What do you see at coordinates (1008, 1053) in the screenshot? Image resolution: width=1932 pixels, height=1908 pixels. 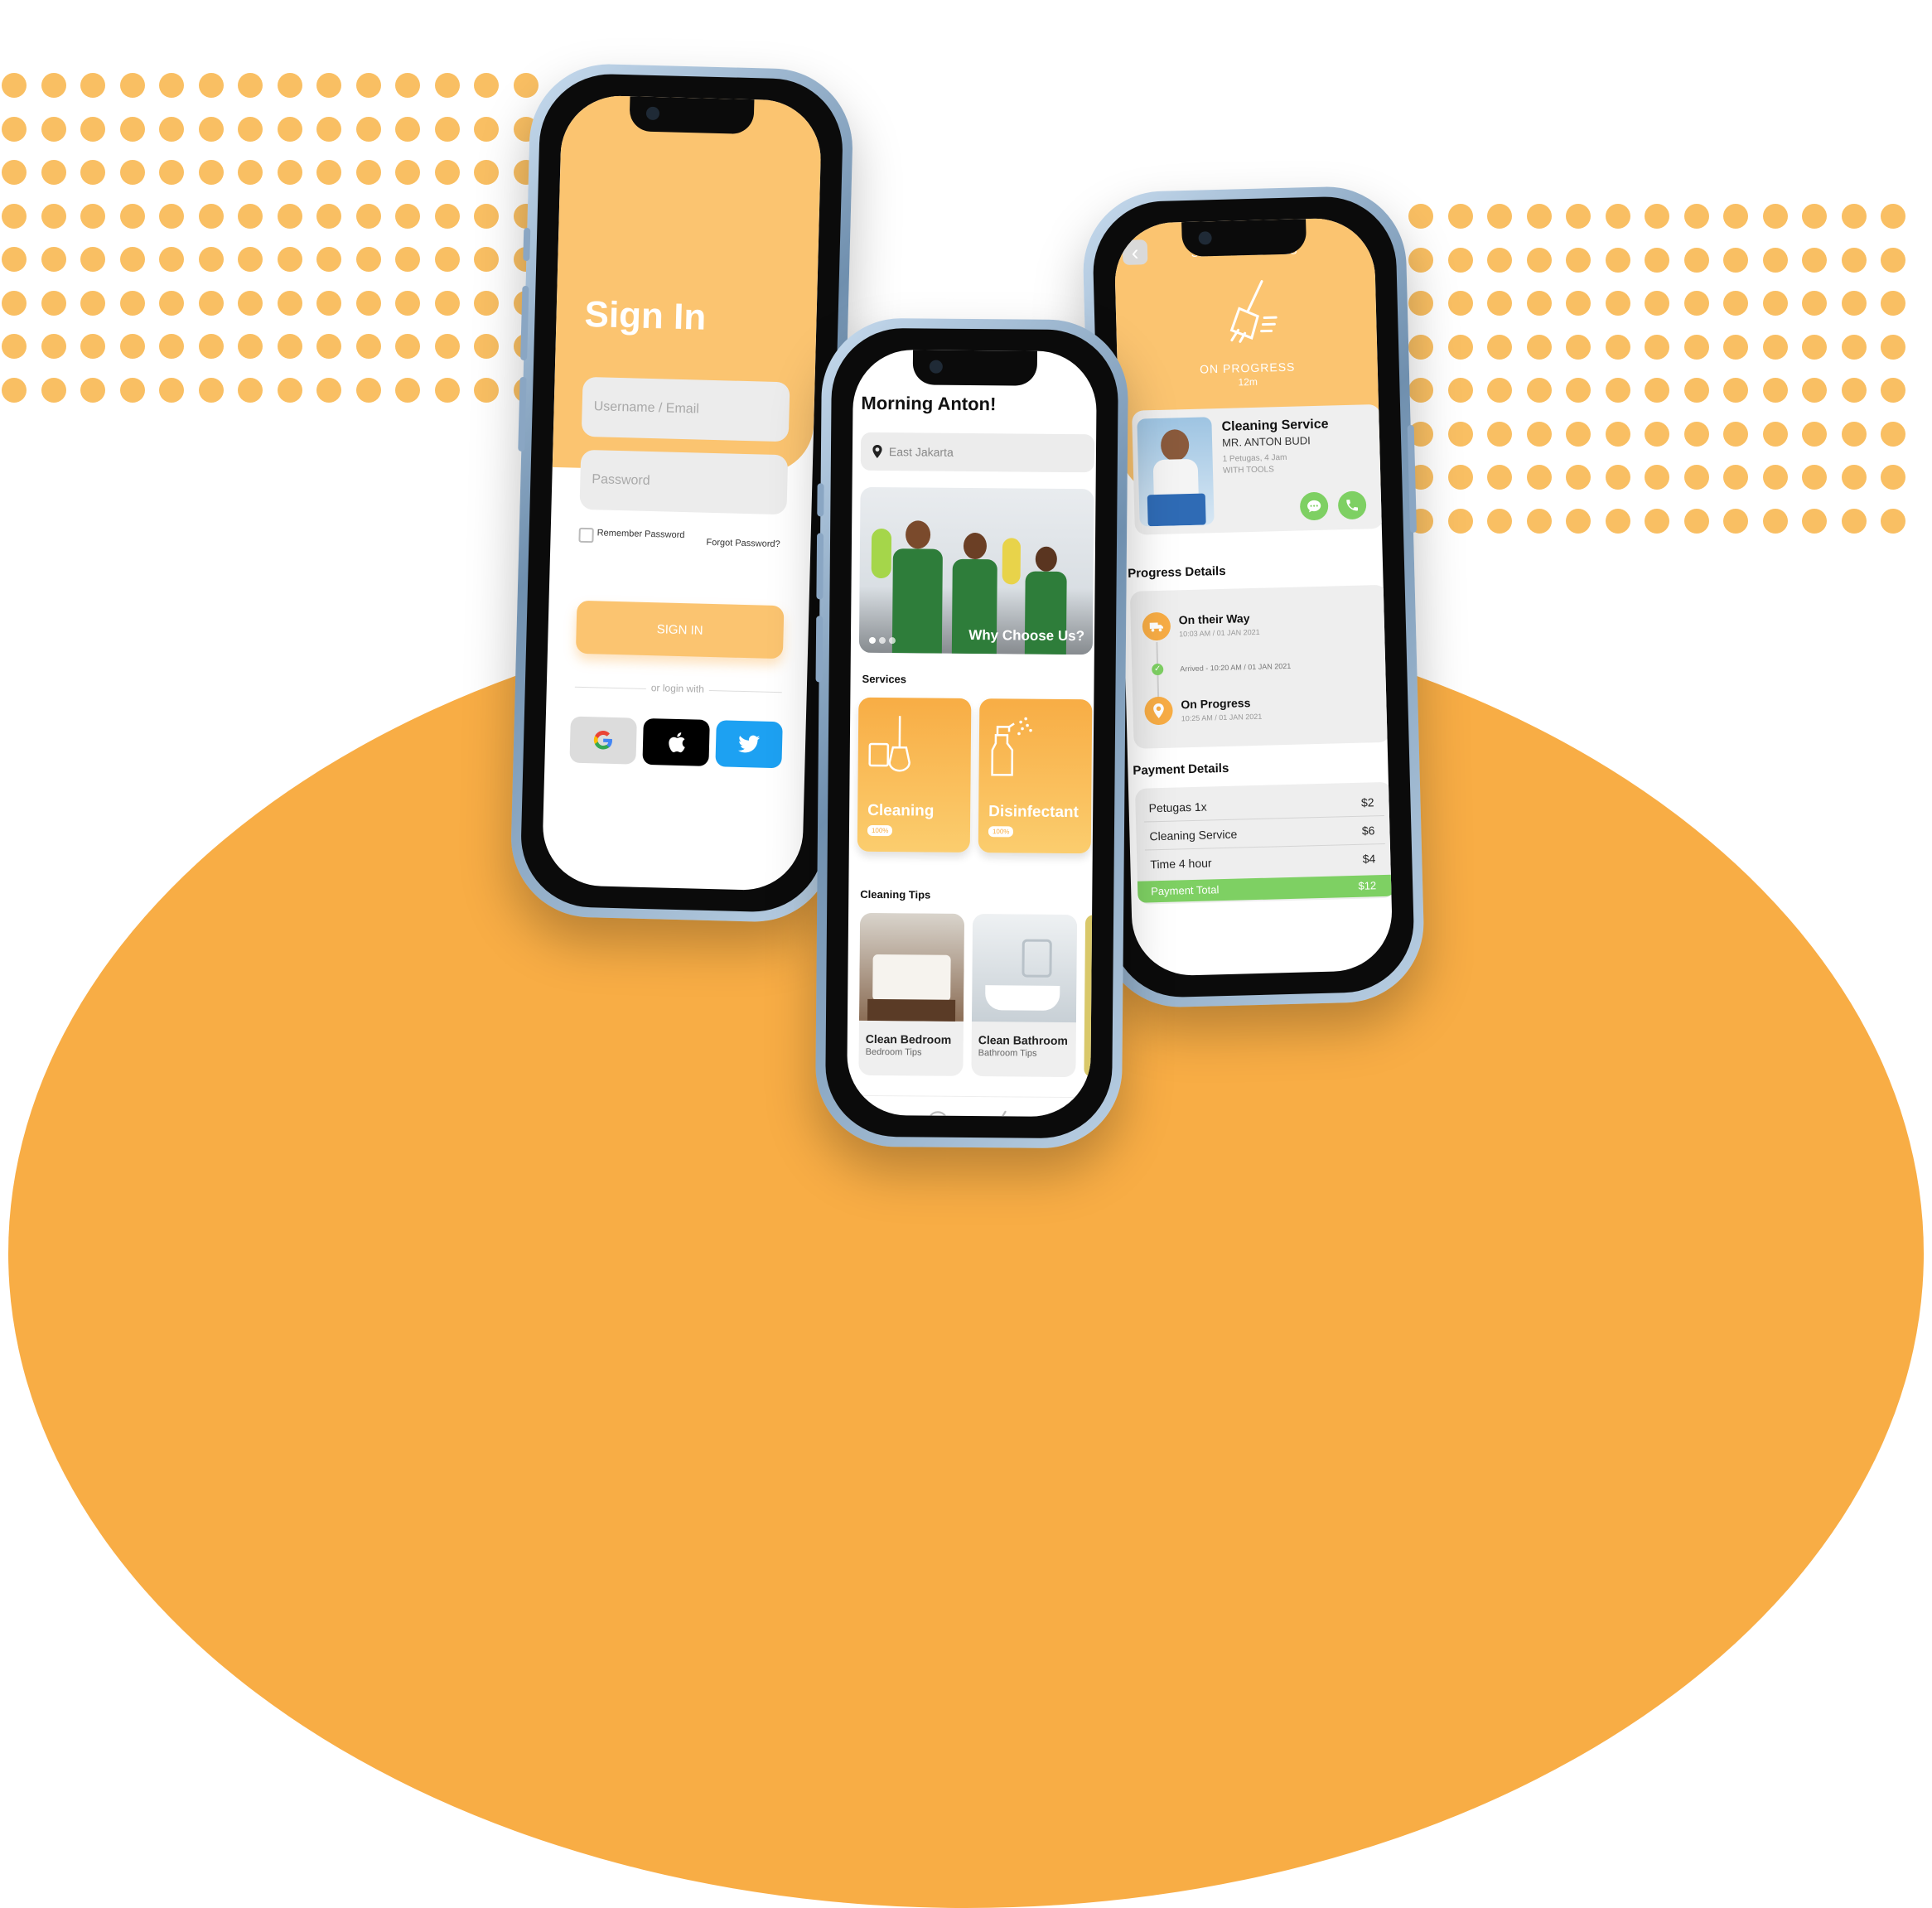 I see `tip-subtitle: Bathroom Tips` at bounding box center [1008, 1053].